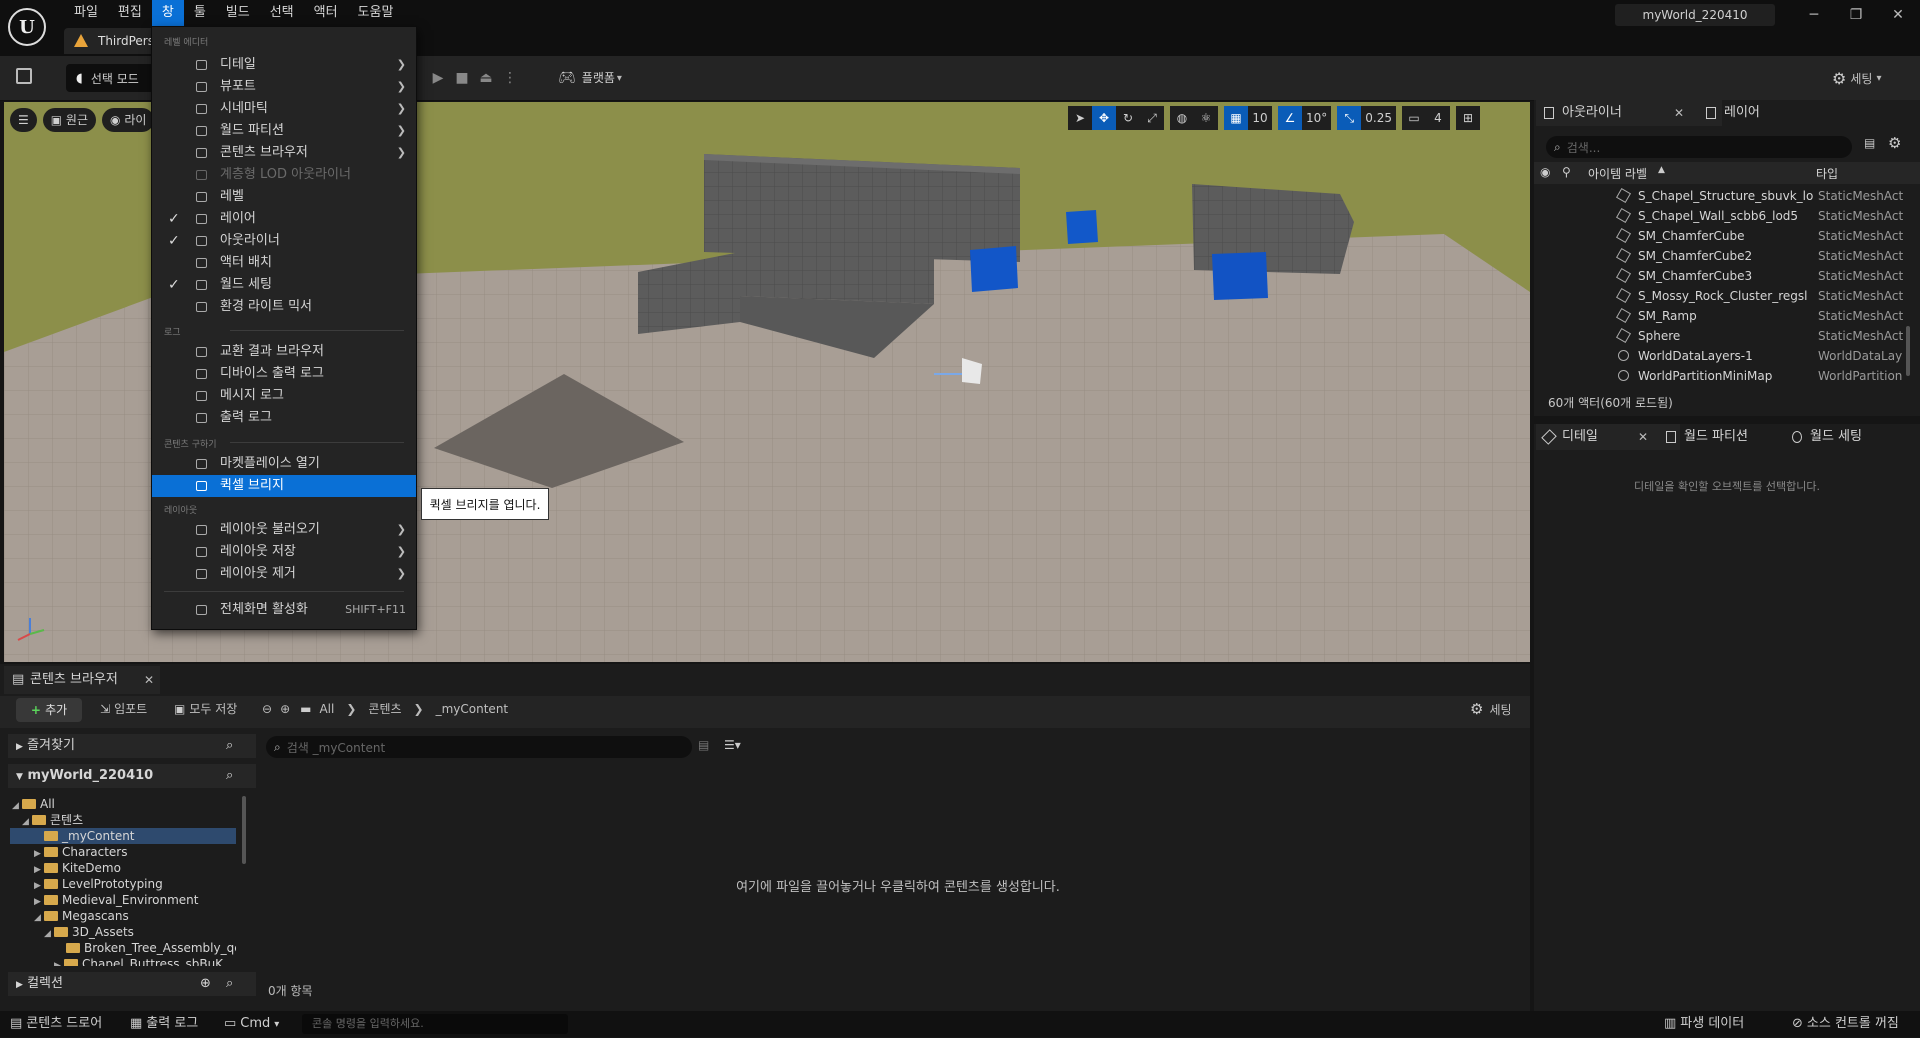 The image size is (1920, 1038). I want to click on close-window-button: ✕, so click(1898, 15).